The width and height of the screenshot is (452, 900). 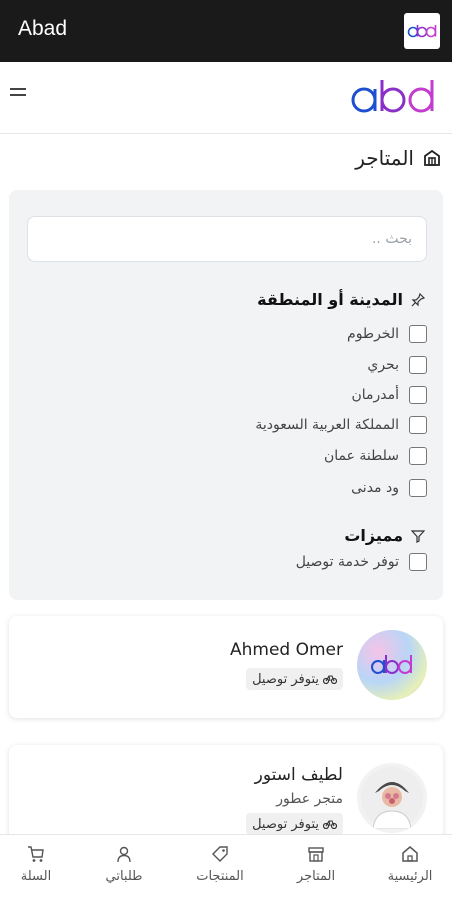 What do you see at coordinates (418, 299) in the screenshot?
I see `pin-icon` at bounding box center [418, 299].